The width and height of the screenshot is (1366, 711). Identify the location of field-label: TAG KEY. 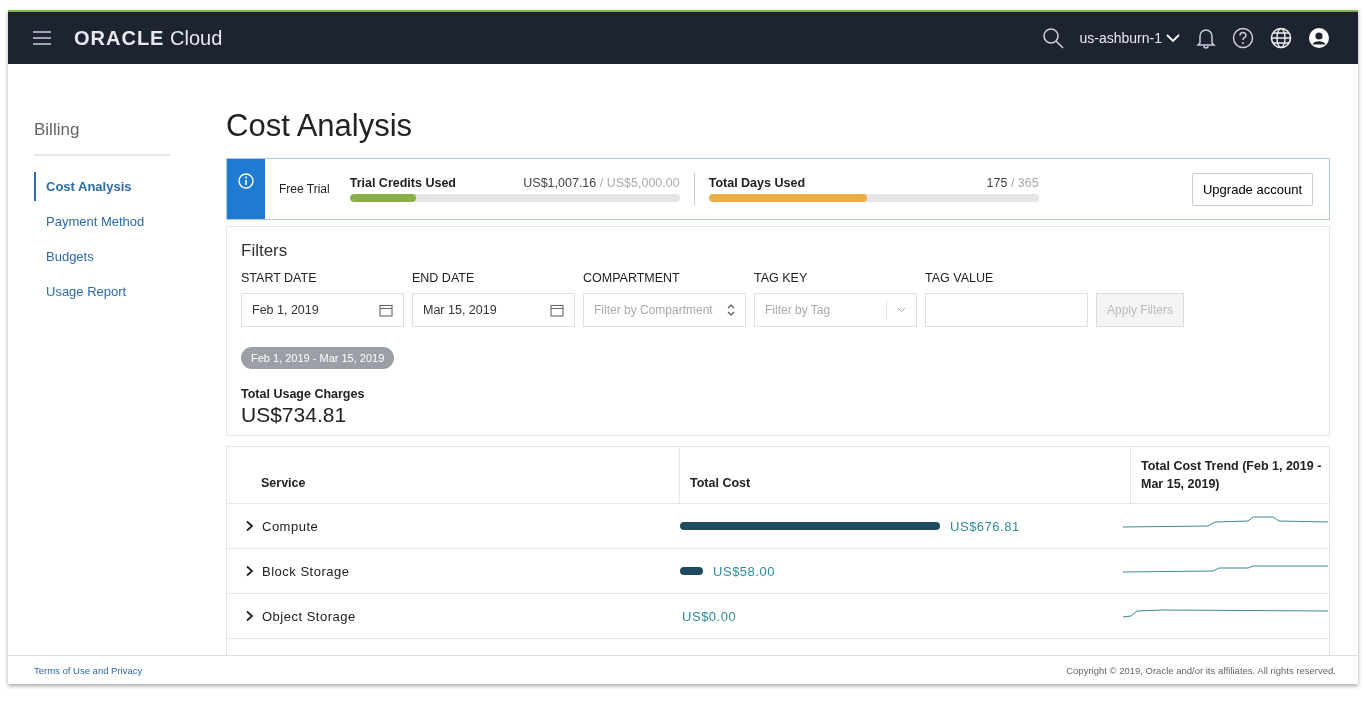
(781, 278).